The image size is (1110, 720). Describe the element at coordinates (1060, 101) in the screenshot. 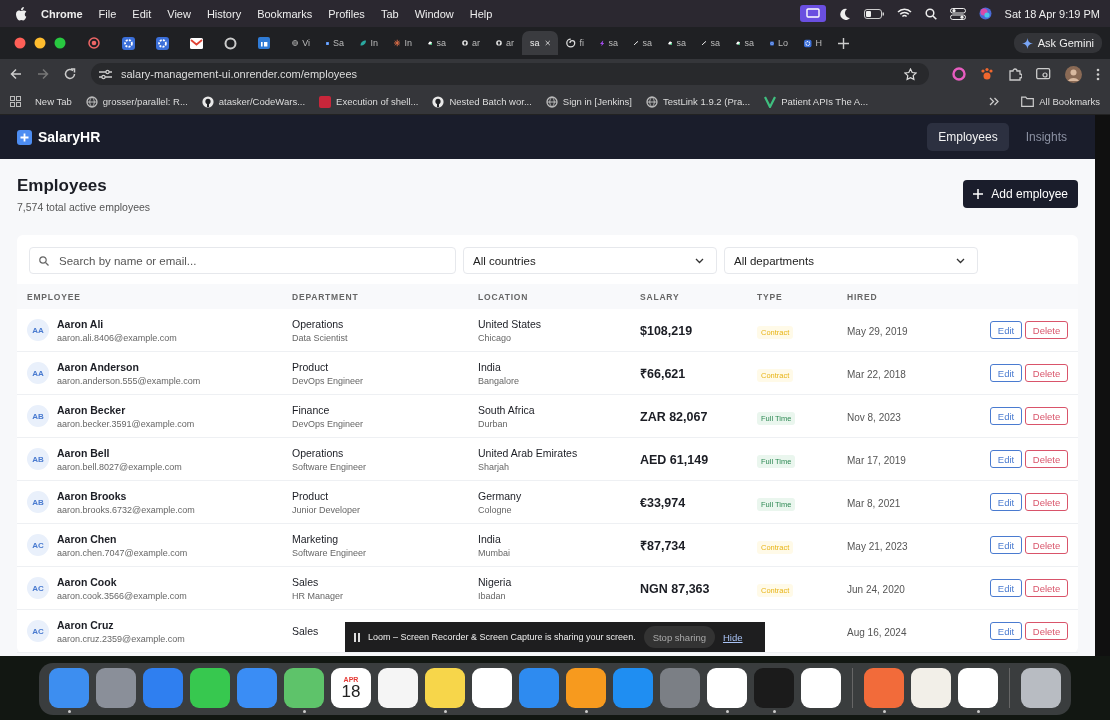

I see `all-bookmarks-item: All Bookmarks` at that location.